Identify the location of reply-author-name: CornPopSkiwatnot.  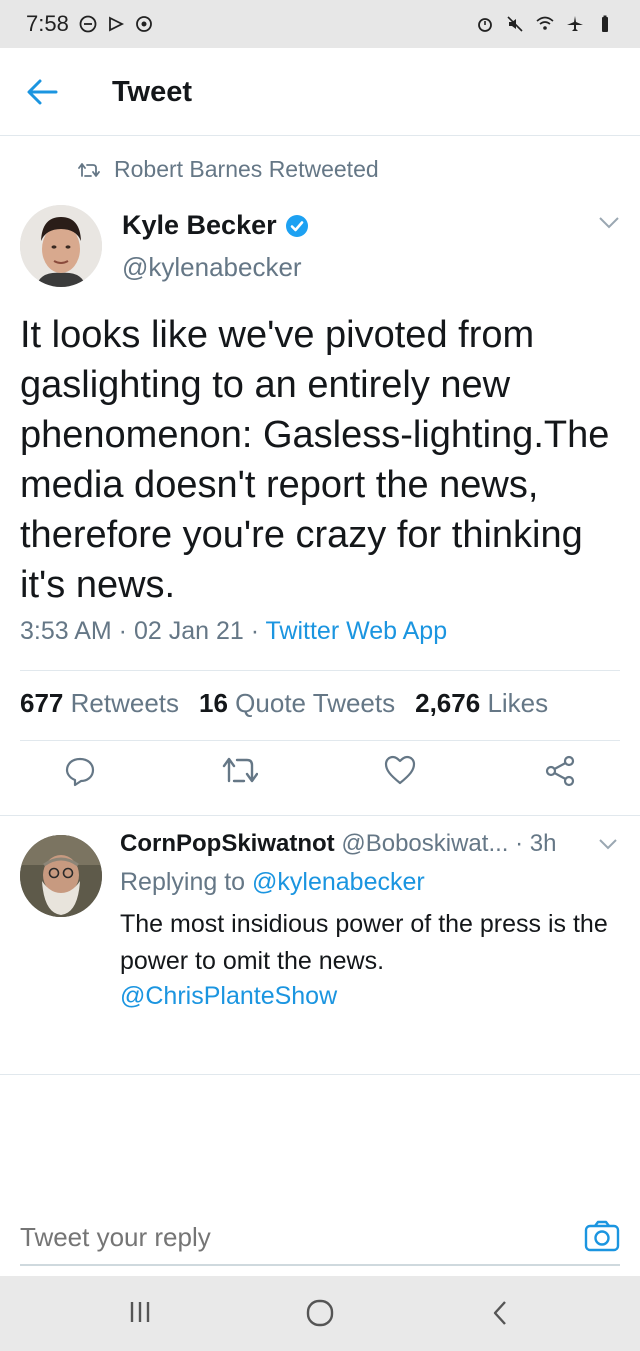
(227, 843).